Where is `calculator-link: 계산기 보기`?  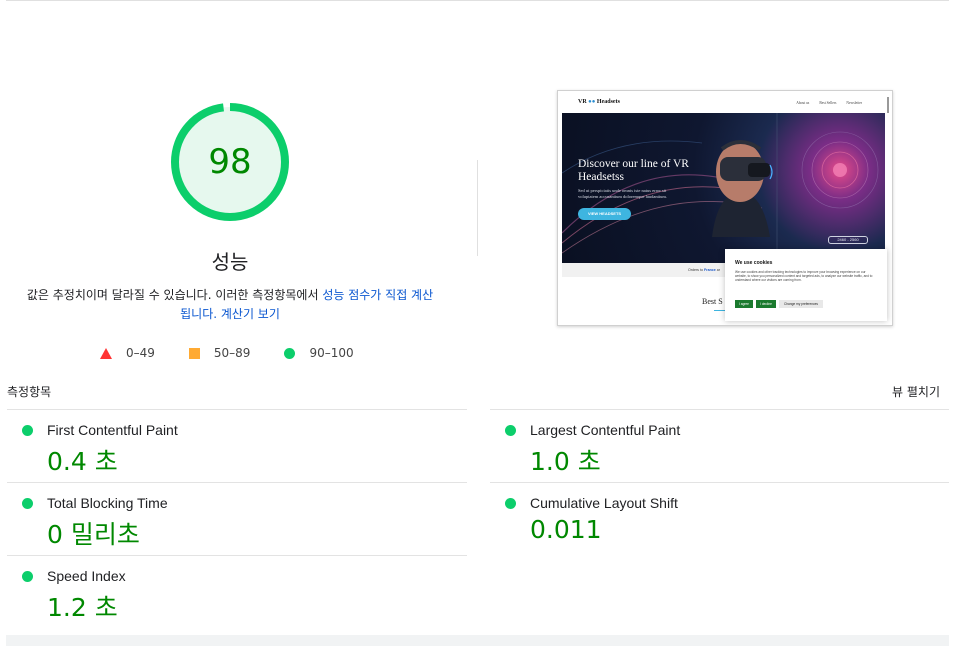
calculator-link: 계산기 보기 is located at coordinates (250, 314).